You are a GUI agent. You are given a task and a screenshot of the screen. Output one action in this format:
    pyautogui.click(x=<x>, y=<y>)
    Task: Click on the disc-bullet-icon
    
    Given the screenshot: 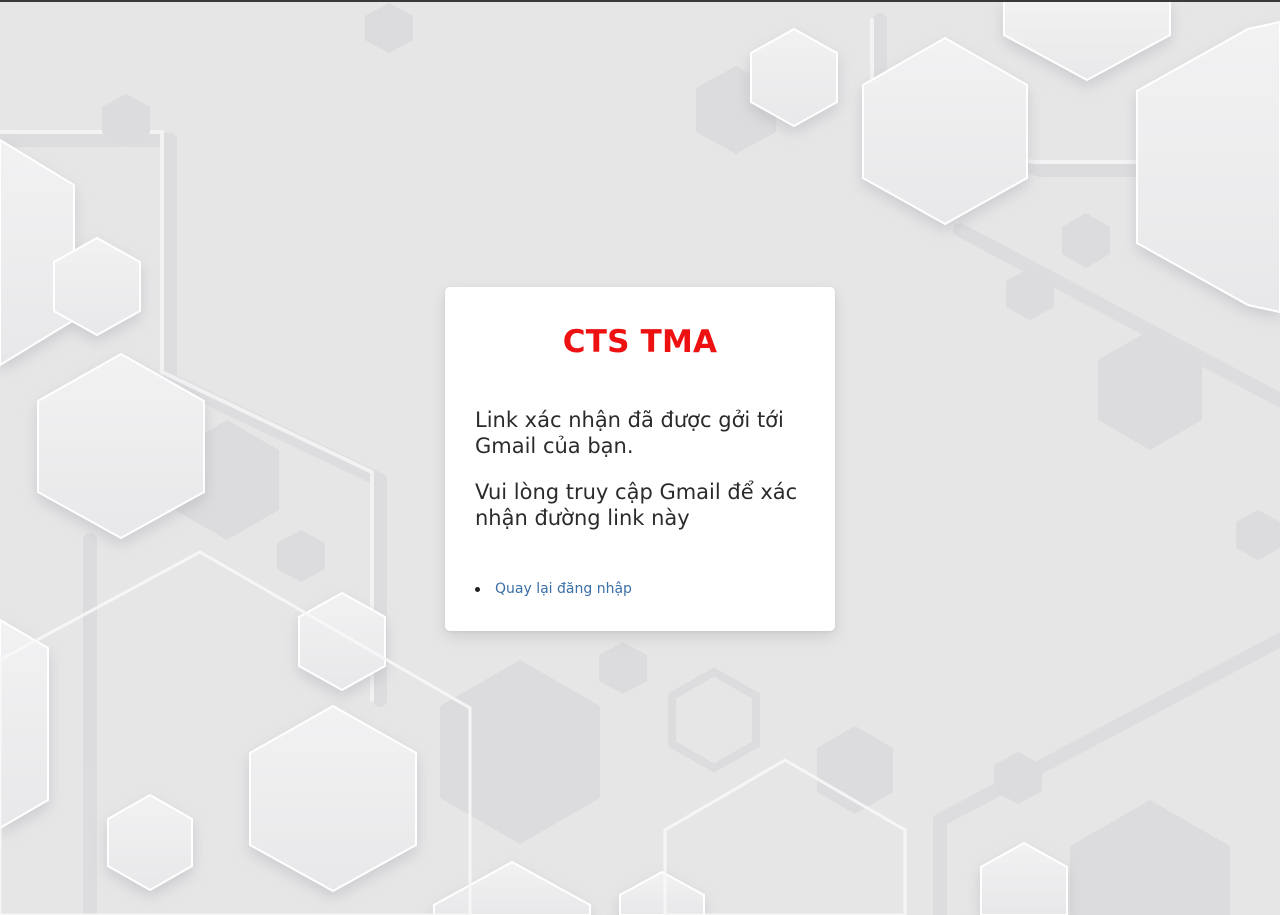 What is the action you would take?
    pyautogui.click(x=477, y=589)
    